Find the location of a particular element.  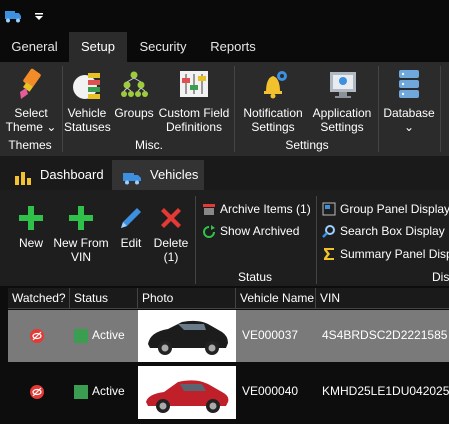

application-settings-label: Application is located at coordinates (342, 113).